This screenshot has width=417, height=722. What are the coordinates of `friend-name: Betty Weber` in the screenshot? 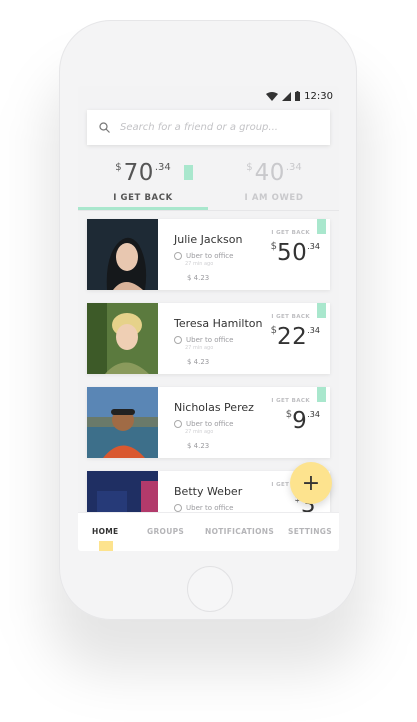 It's located at (208, 491).